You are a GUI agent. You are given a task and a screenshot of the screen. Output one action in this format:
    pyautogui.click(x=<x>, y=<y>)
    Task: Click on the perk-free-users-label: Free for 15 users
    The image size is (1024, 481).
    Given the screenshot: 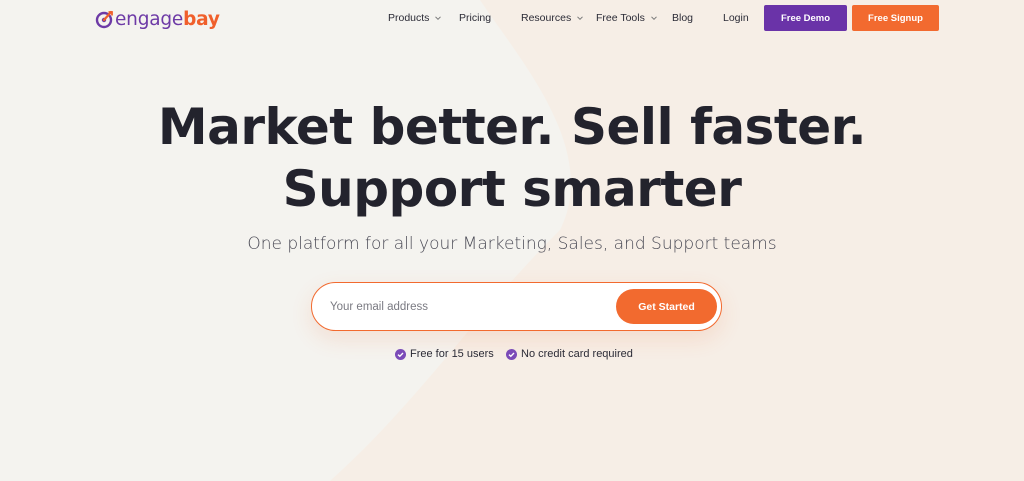 What is the action you would take?
    pyautogui.click(x=452, y=354)
    